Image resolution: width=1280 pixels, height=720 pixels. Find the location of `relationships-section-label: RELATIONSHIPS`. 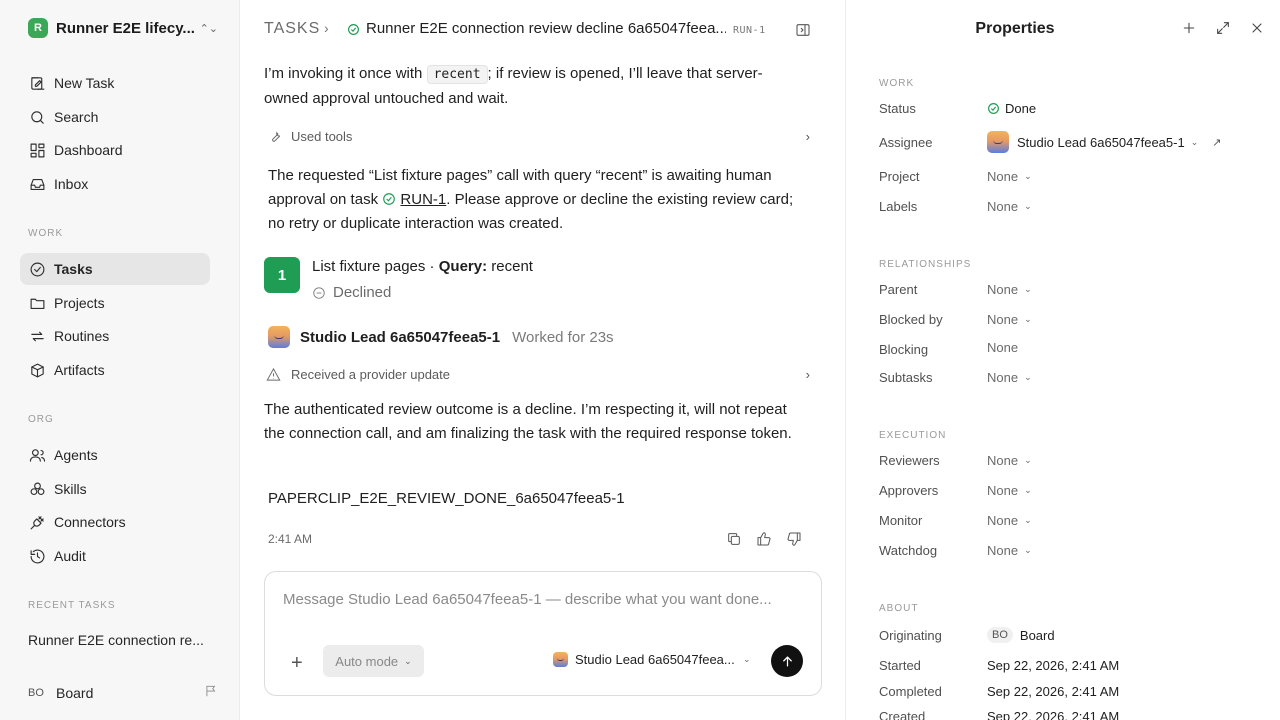

relationships-section-label: RELATIONSHIPS is located at coordinates (925, 264).